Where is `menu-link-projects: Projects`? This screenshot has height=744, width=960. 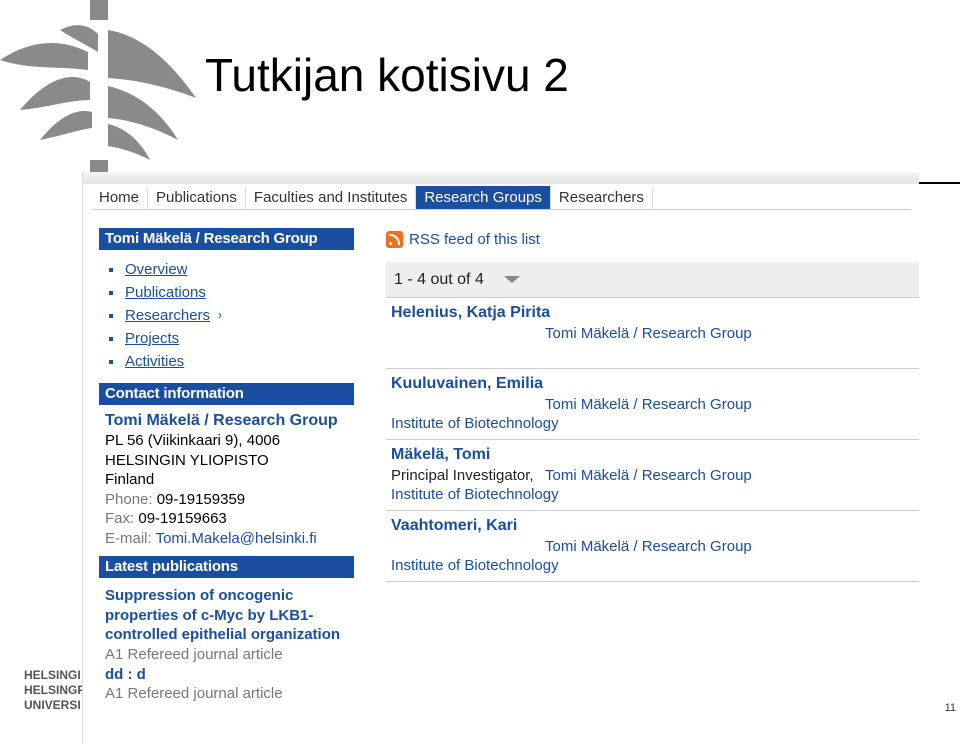 menu-link-projects: Projects is located at coordinates (152, 338).